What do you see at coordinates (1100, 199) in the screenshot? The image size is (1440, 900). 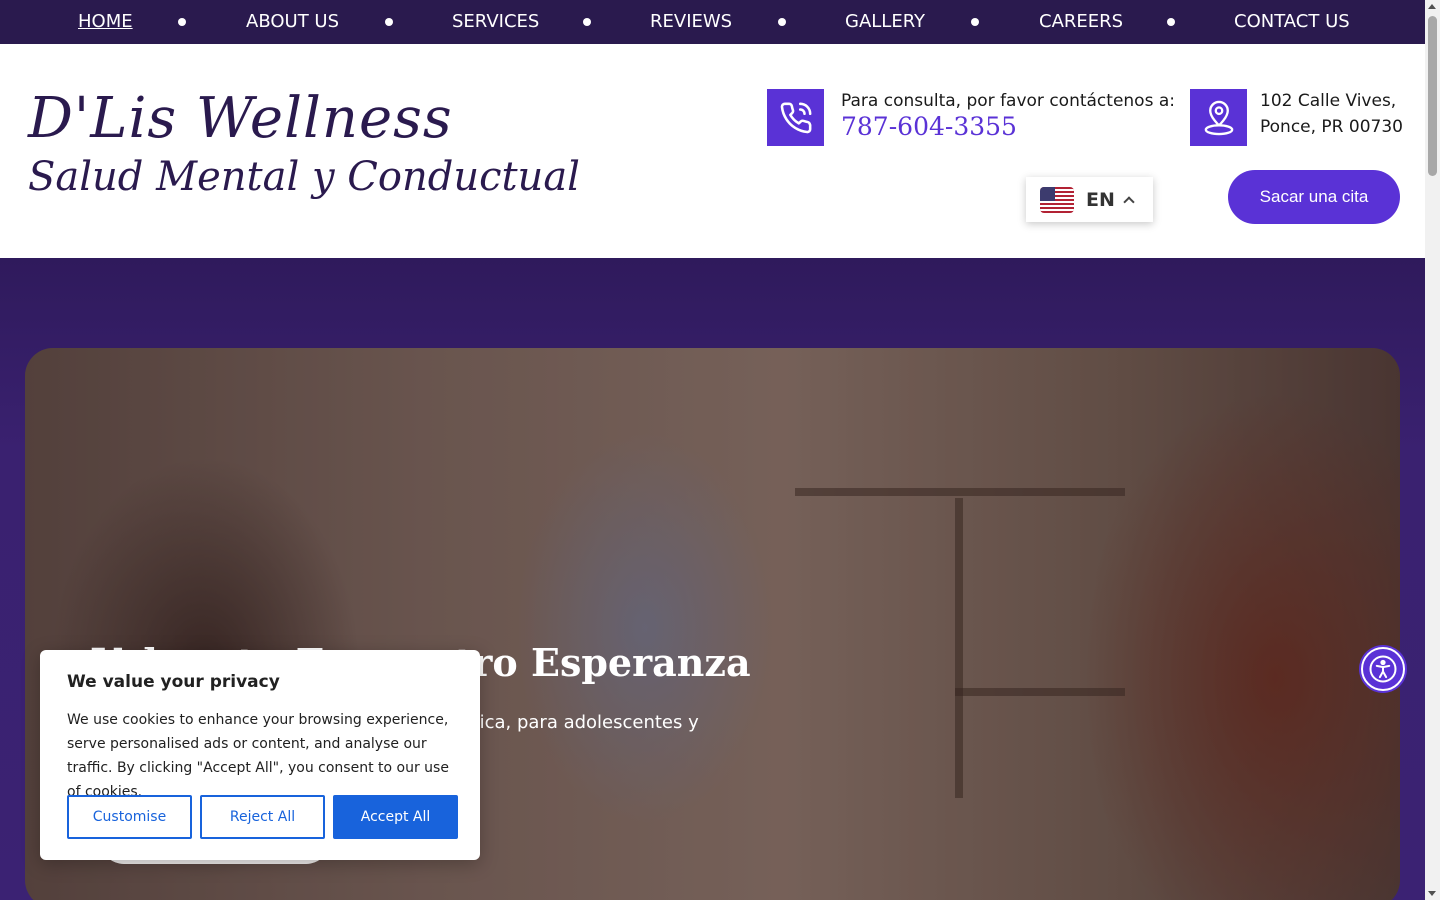 I see `language-code: EN` at bounding box center [1100, 199].